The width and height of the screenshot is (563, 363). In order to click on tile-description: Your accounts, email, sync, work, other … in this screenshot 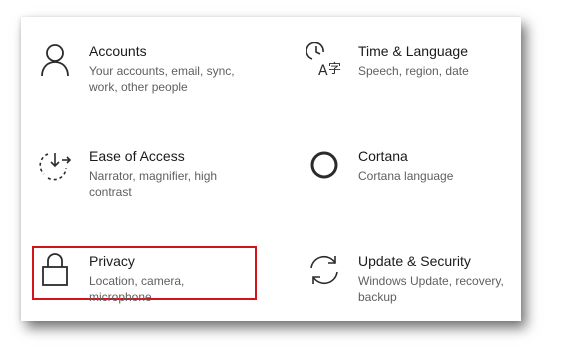, I will do `click(162, 79)`.